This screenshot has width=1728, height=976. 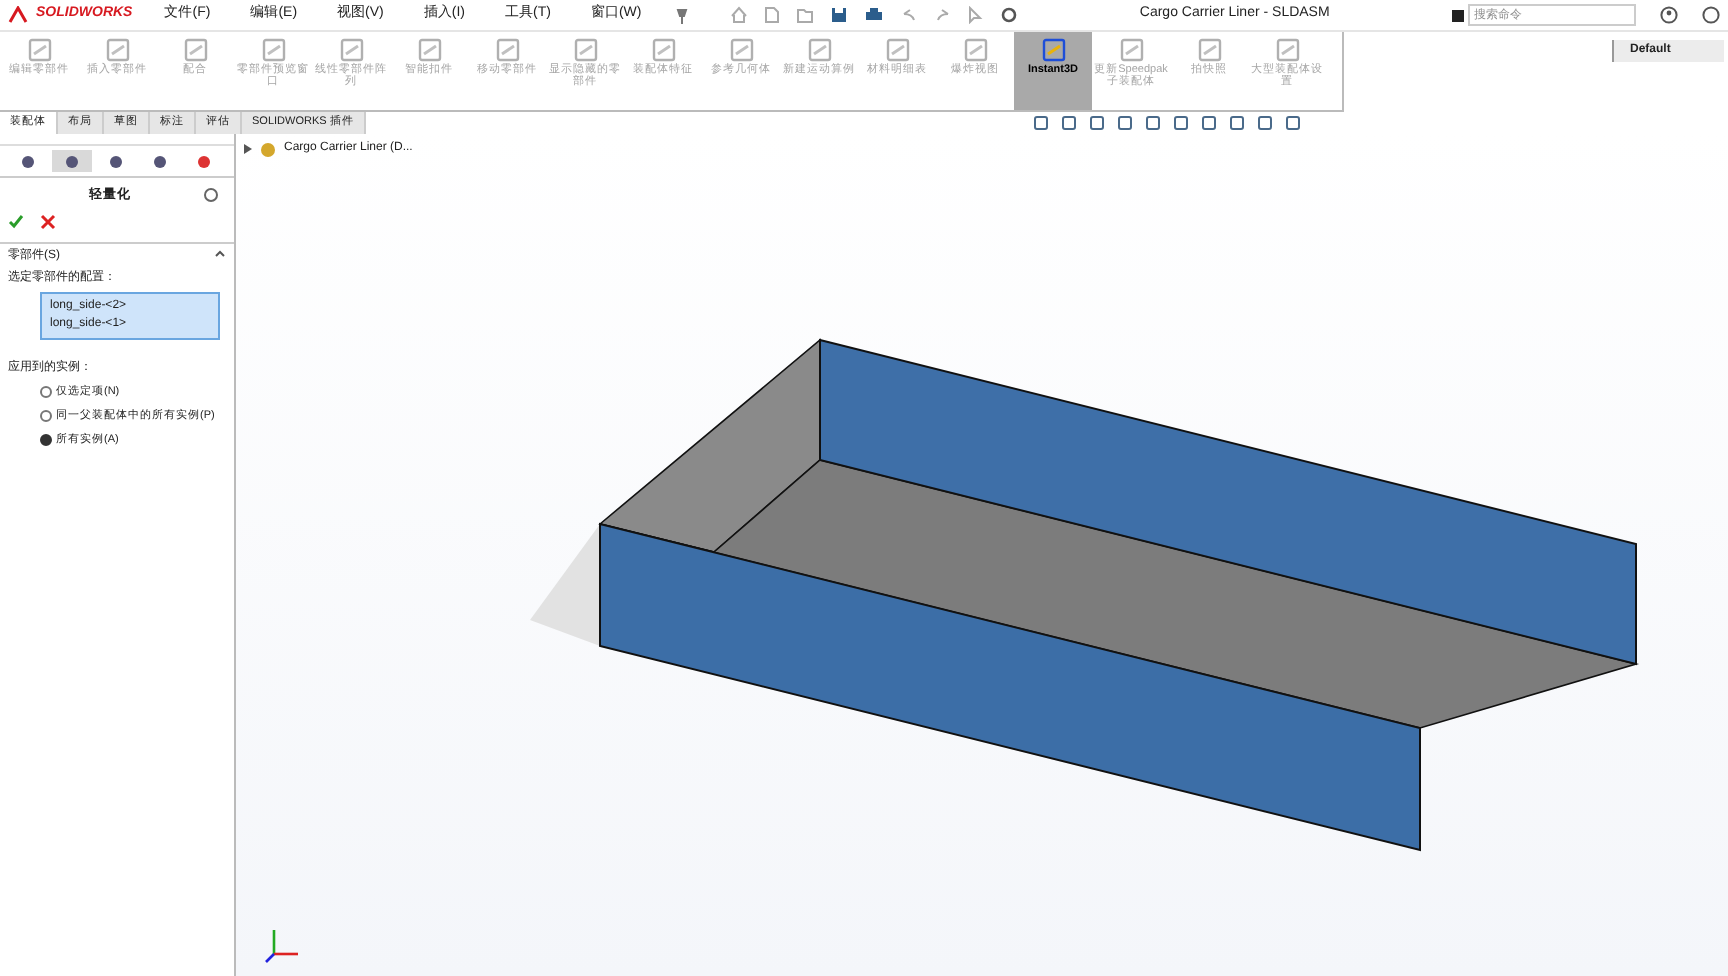 I want to click on tool-icon, so click(x=1053, y=50).